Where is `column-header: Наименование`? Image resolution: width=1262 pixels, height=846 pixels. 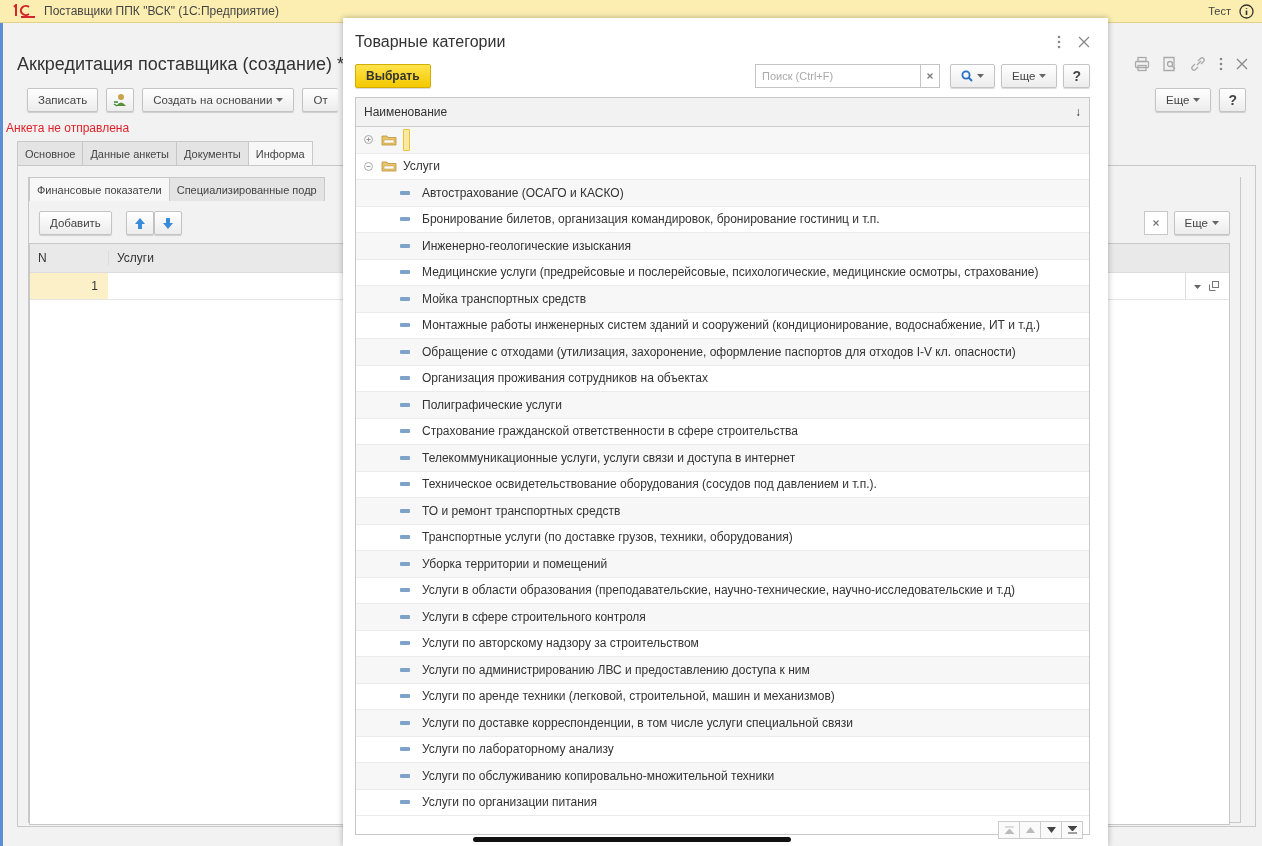
column-header: Наименование is located at coordinates (406, 112).